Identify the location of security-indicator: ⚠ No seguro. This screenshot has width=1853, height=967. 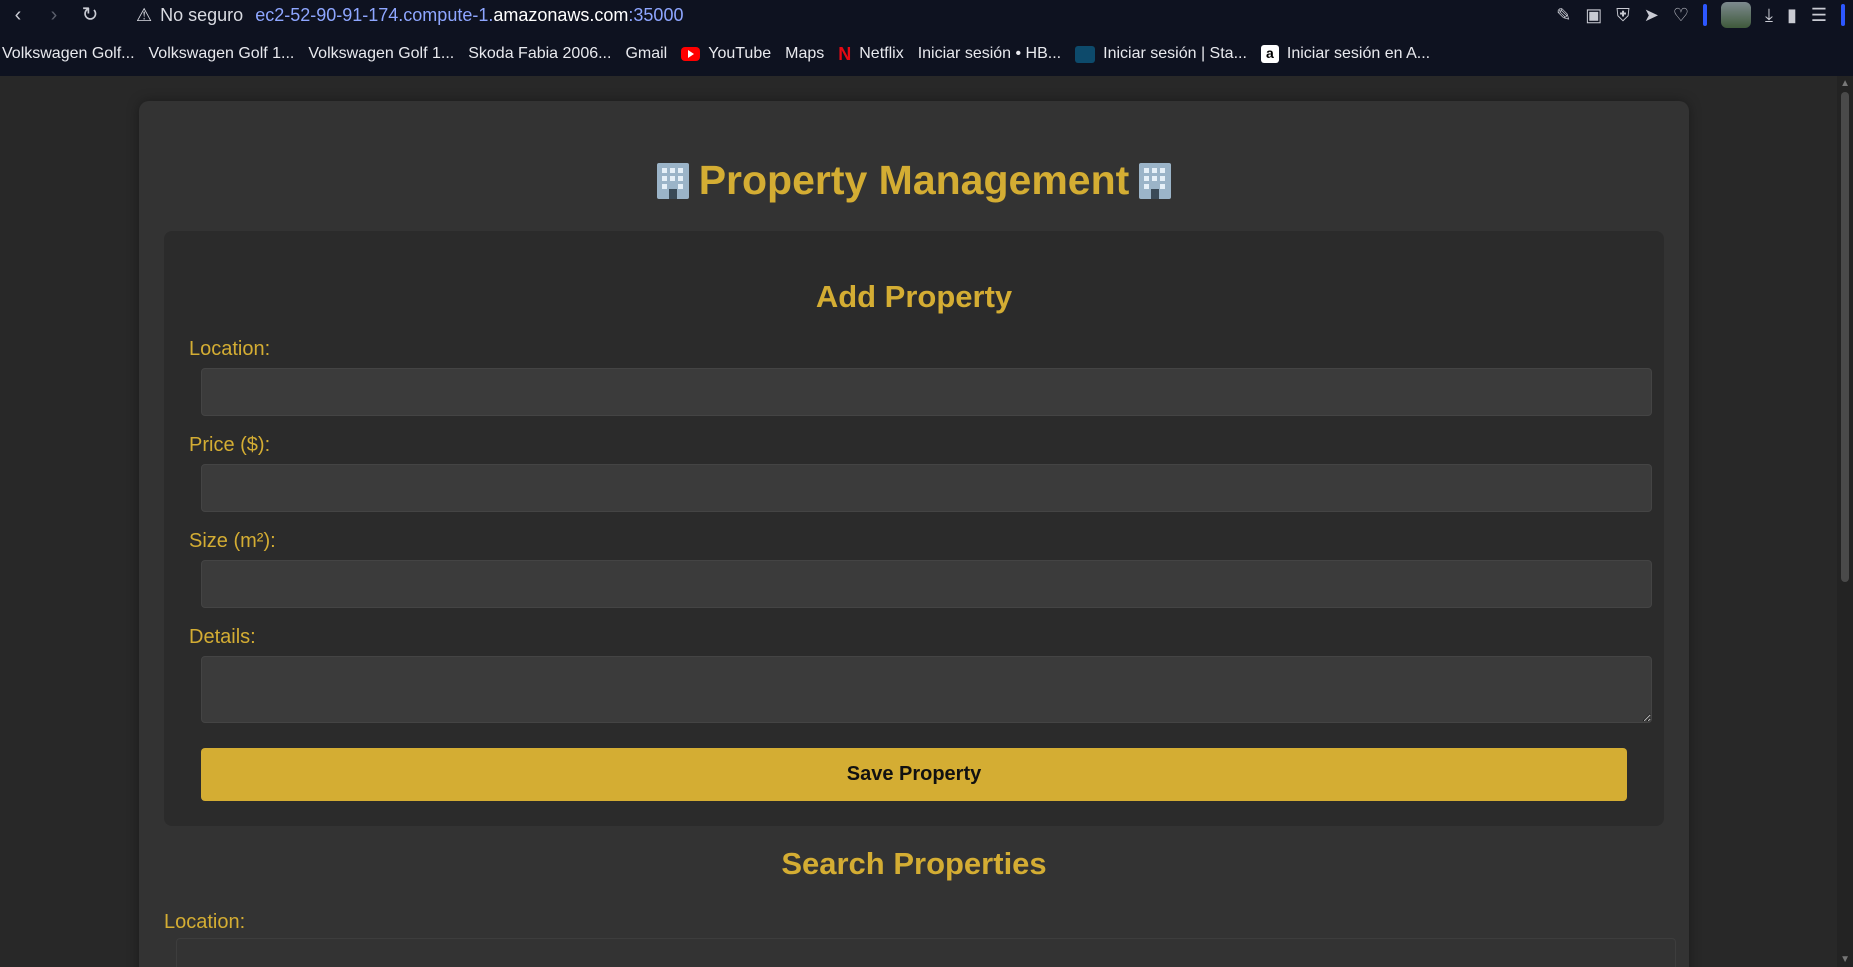
(189, 15).